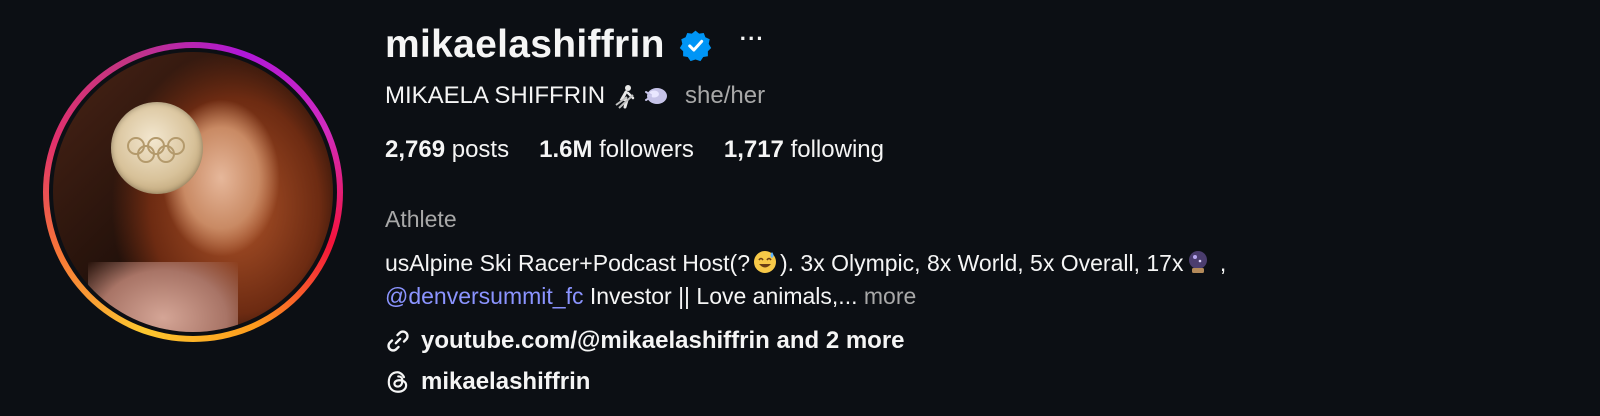 Image resolution: width=1600 pixels, height=416 pixels. I want to click on posts-label: posts, so click(480, 149).